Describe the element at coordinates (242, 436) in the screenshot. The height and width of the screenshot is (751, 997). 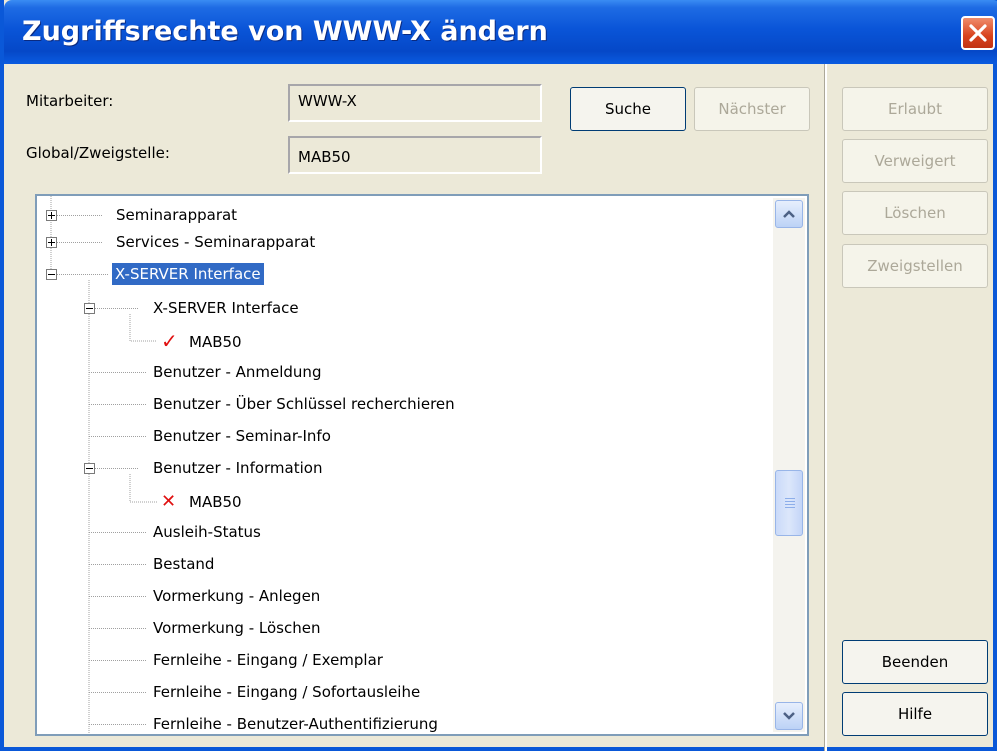
I see `tree-item: Benutzer - Seminar-Info` at that location.